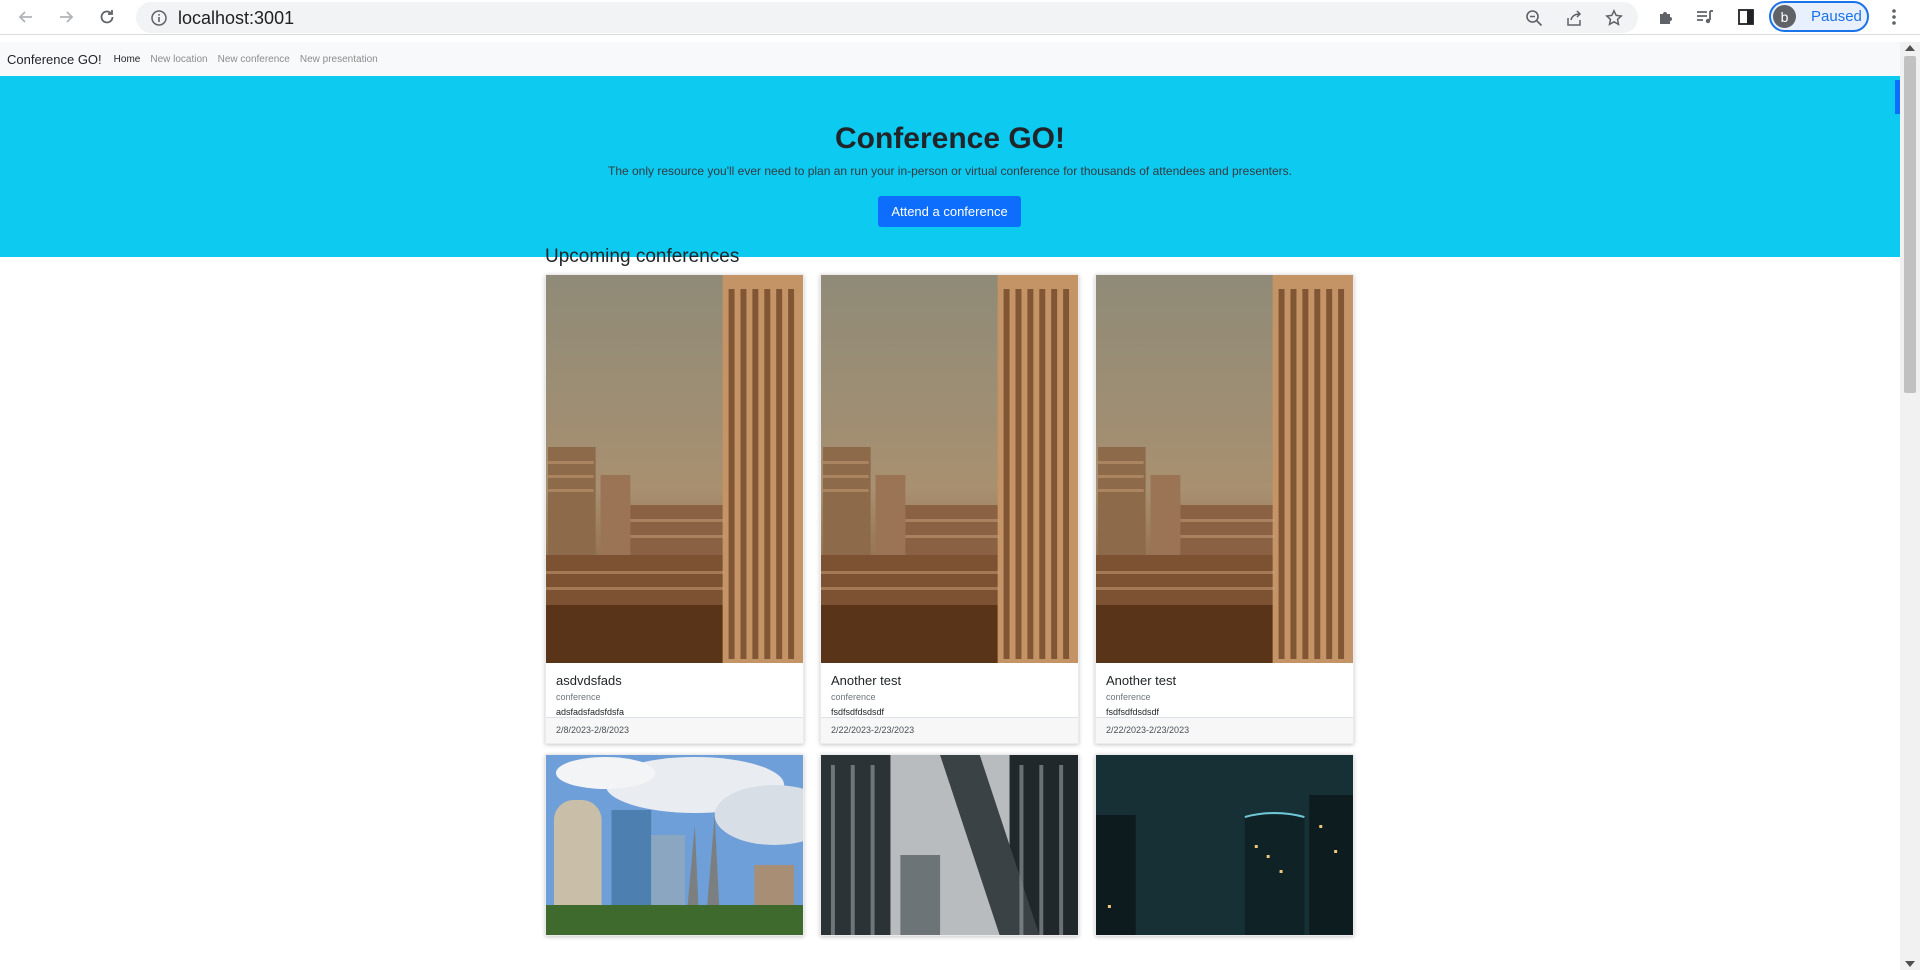  What do you see at coordinates (178, 59) in the screenshot?
I see `nav-link-new-location: New location` at bounding box center [178, 59].